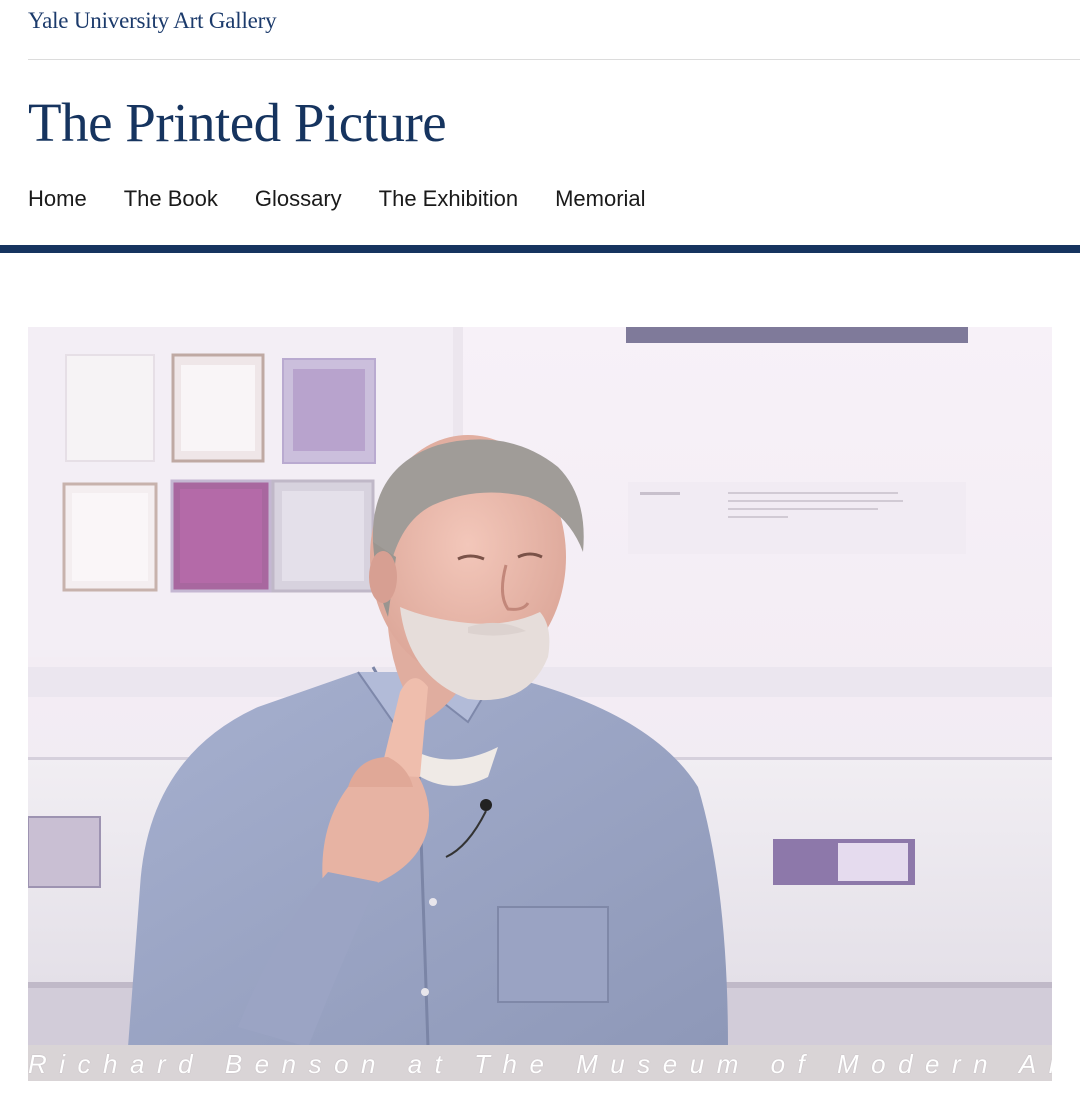 This screenshot has height=1106, width=1080. Describe the element at coordinates (237, 123) in the screenshot. I see `site-title: The Printed Picture` at that location.